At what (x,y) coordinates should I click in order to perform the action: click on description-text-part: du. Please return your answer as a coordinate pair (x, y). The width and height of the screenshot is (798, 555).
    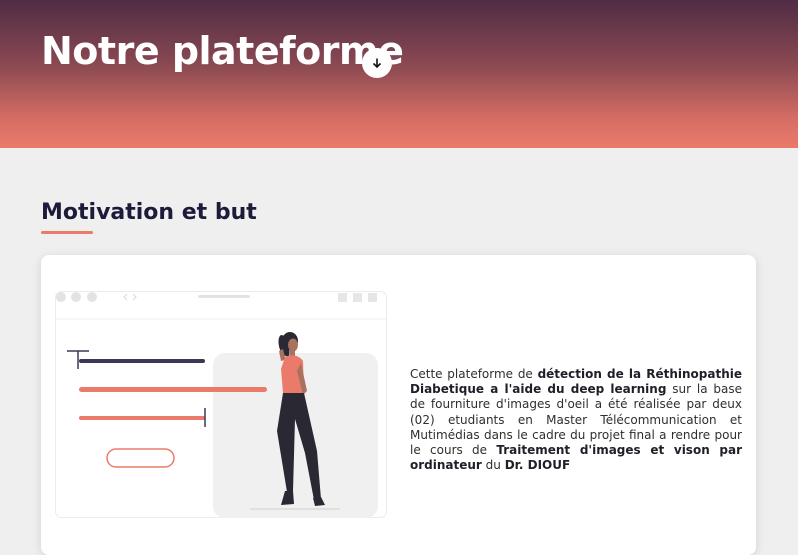
    Looking at the image, I should click on (493, 465).